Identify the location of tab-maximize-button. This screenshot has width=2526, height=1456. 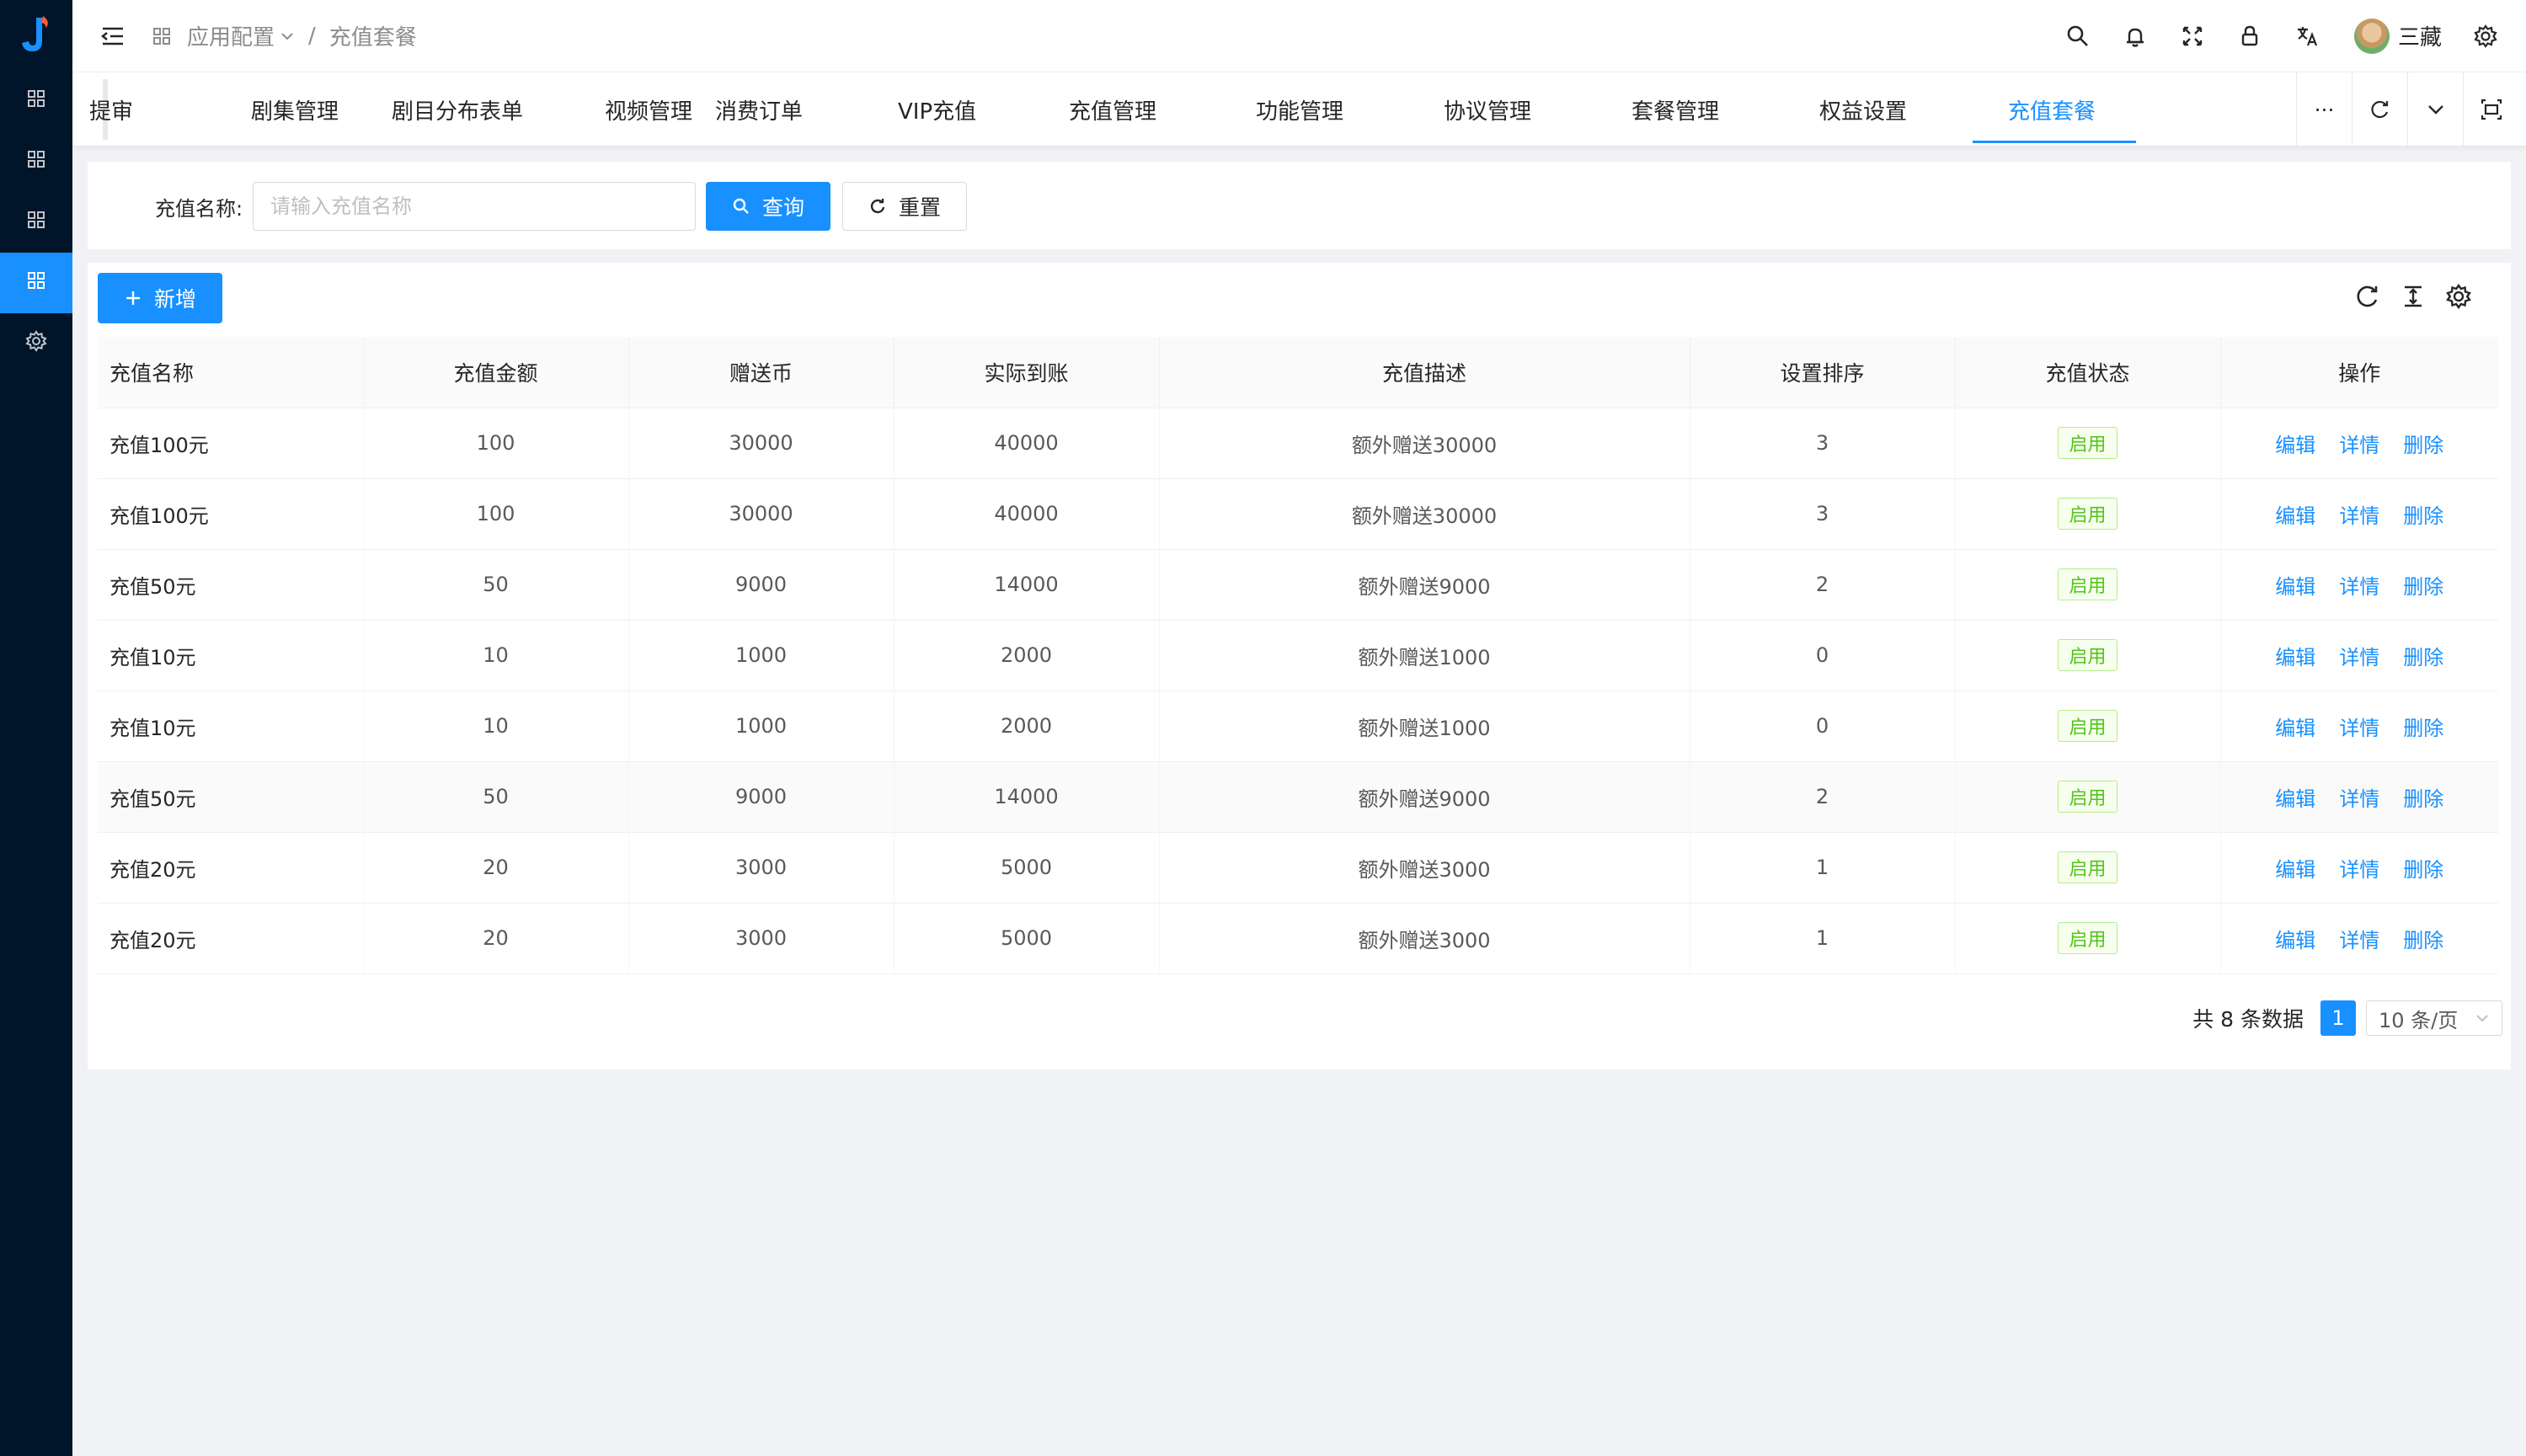
(2490, 109).